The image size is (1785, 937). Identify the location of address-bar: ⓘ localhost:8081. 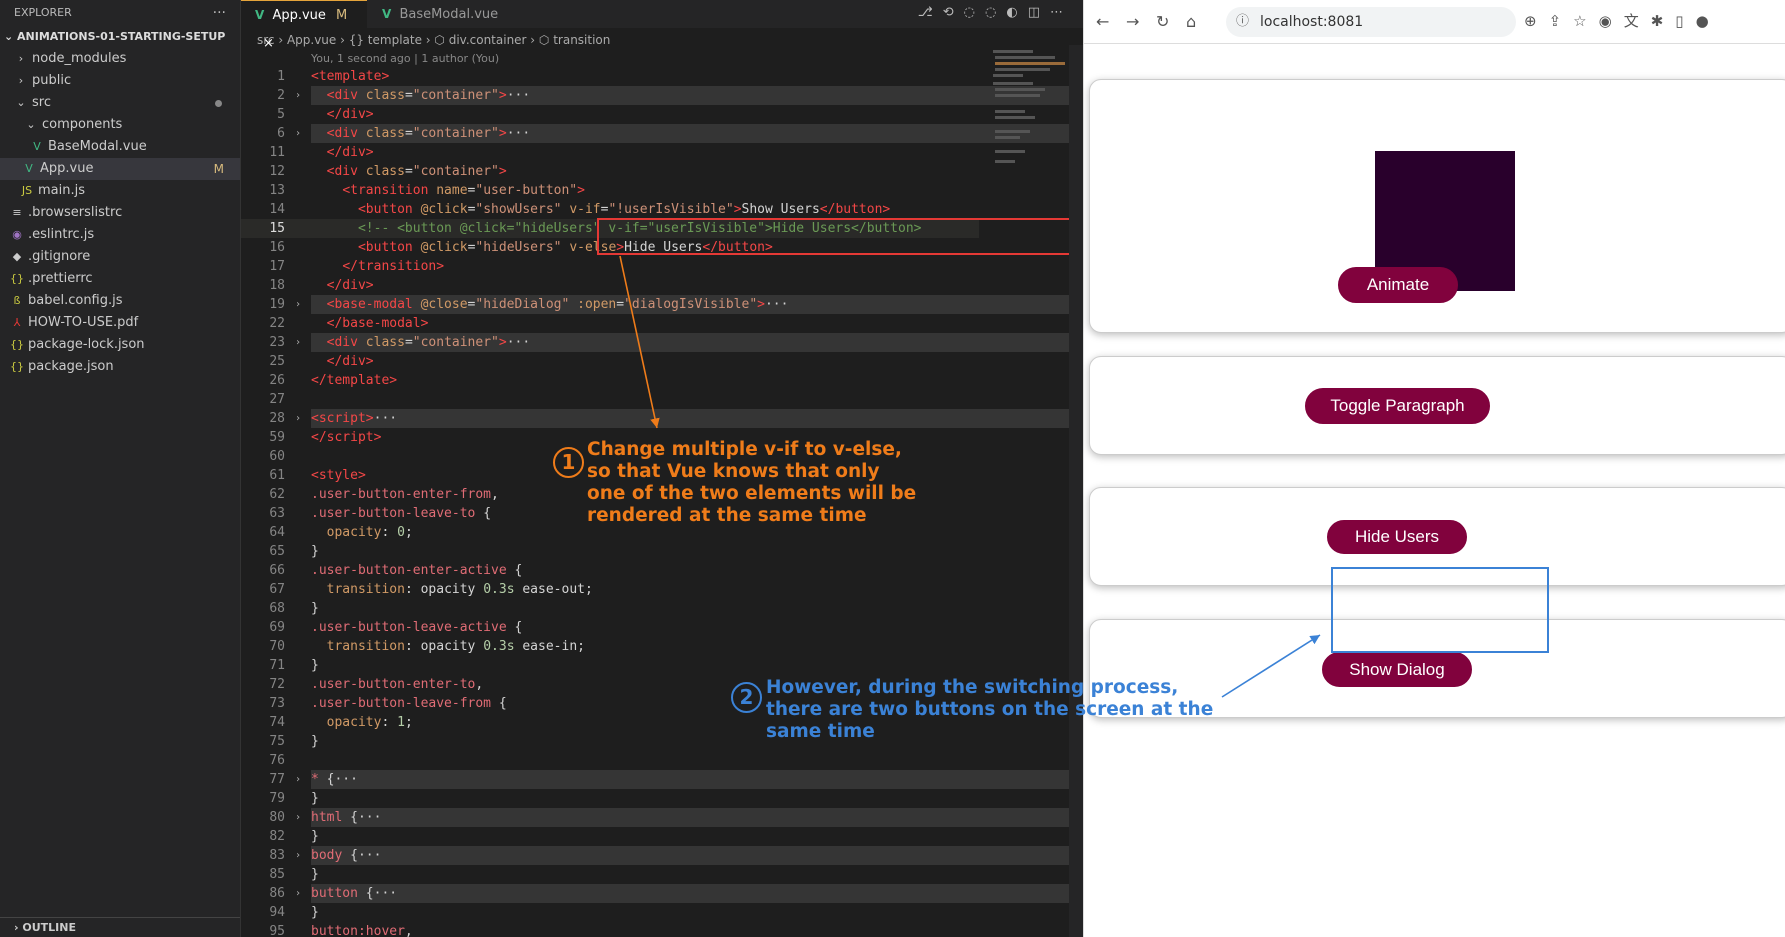
(1371, 22).